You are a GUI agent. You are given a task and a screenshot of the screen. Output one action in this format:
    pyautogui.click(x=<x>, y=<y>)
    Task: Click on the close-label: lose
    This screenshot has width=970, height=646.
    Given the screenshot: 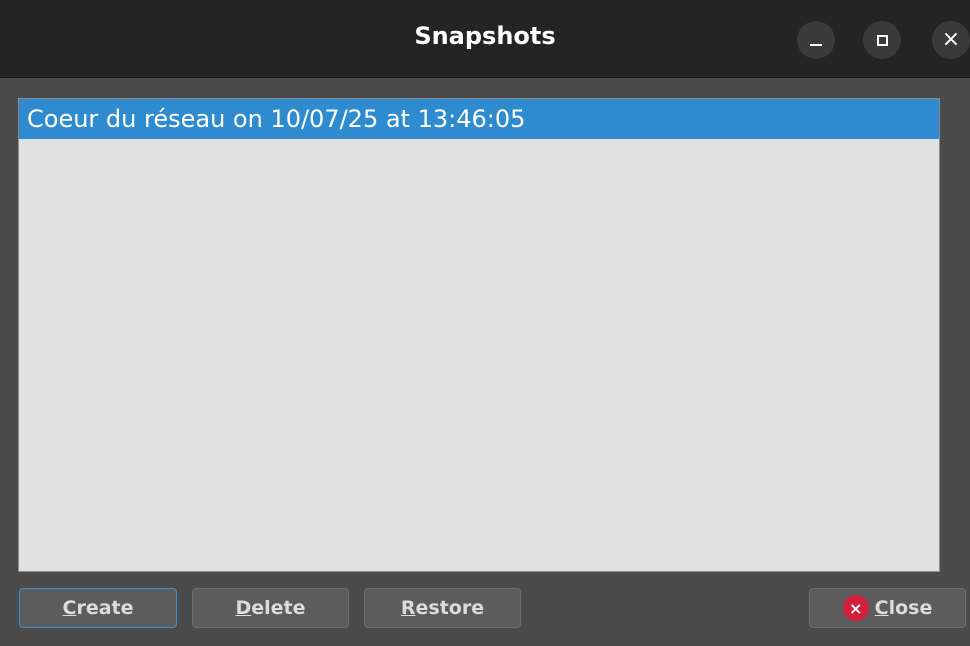 What is the action you would take?
    pyautogui.click(x=910, y=608)
    